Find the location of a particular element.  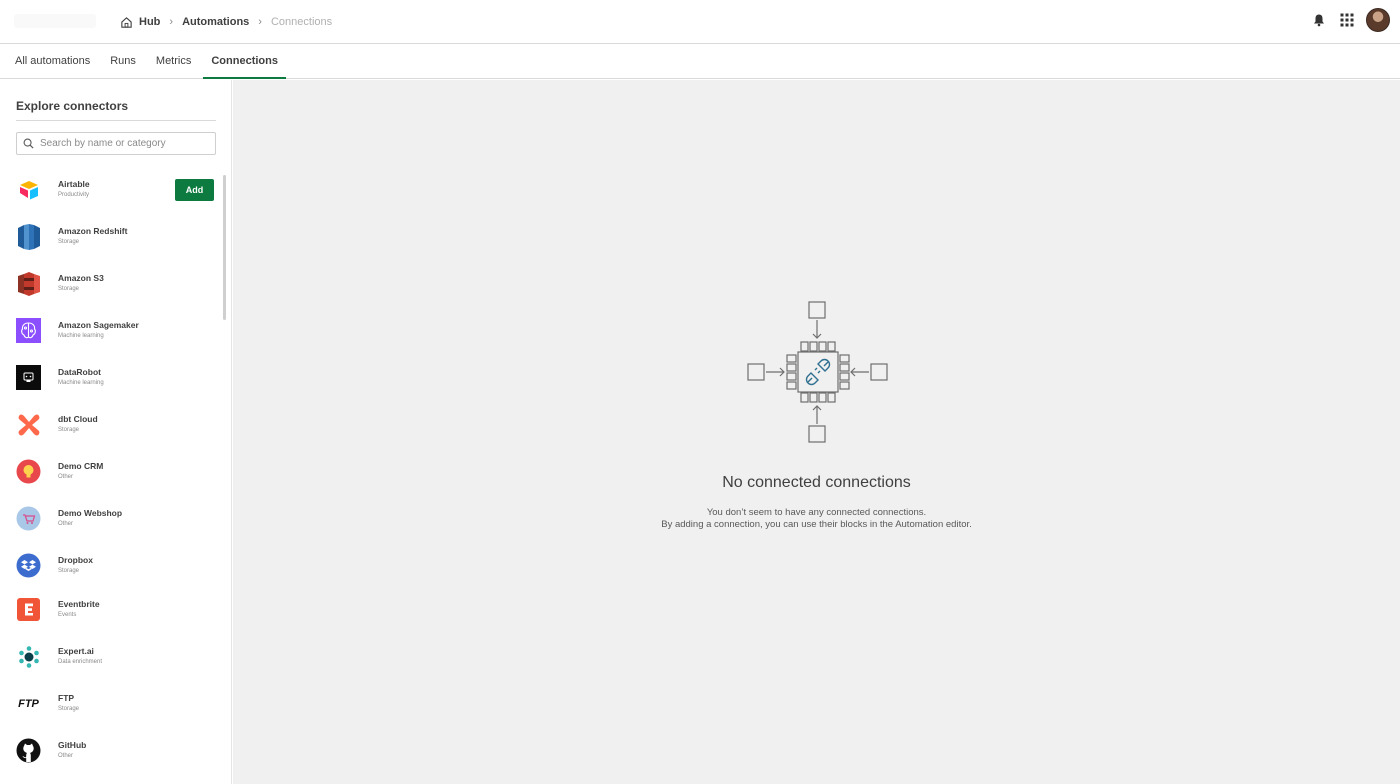

ftp-icon: FTP is located at coordinates (28, 703).